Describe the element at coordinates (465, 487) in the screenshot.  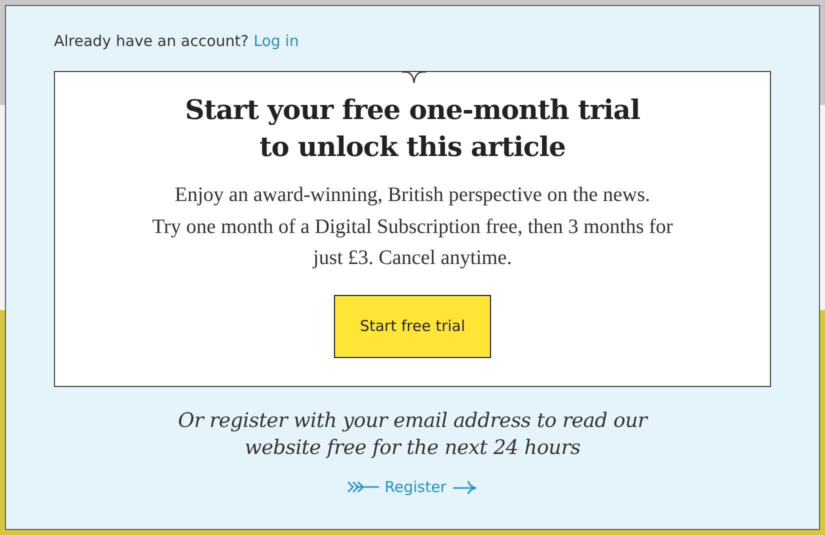
I see `arrow-right-icon` at that location.